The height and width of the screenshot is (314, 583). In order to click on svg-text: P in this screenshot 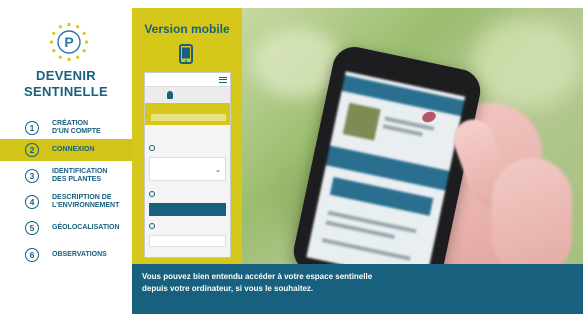, I will do `click(68, 42)`.